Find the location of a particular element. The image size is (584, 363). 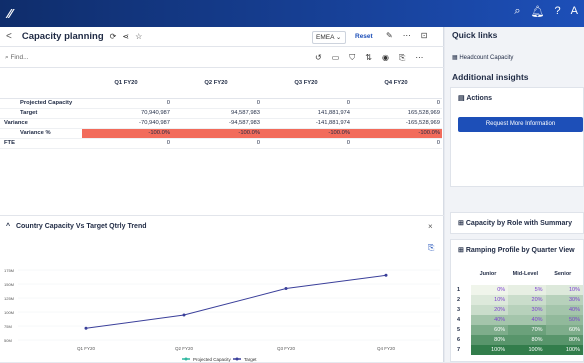

column-header: Q3 FY20 is located at coordinates (307, 84).